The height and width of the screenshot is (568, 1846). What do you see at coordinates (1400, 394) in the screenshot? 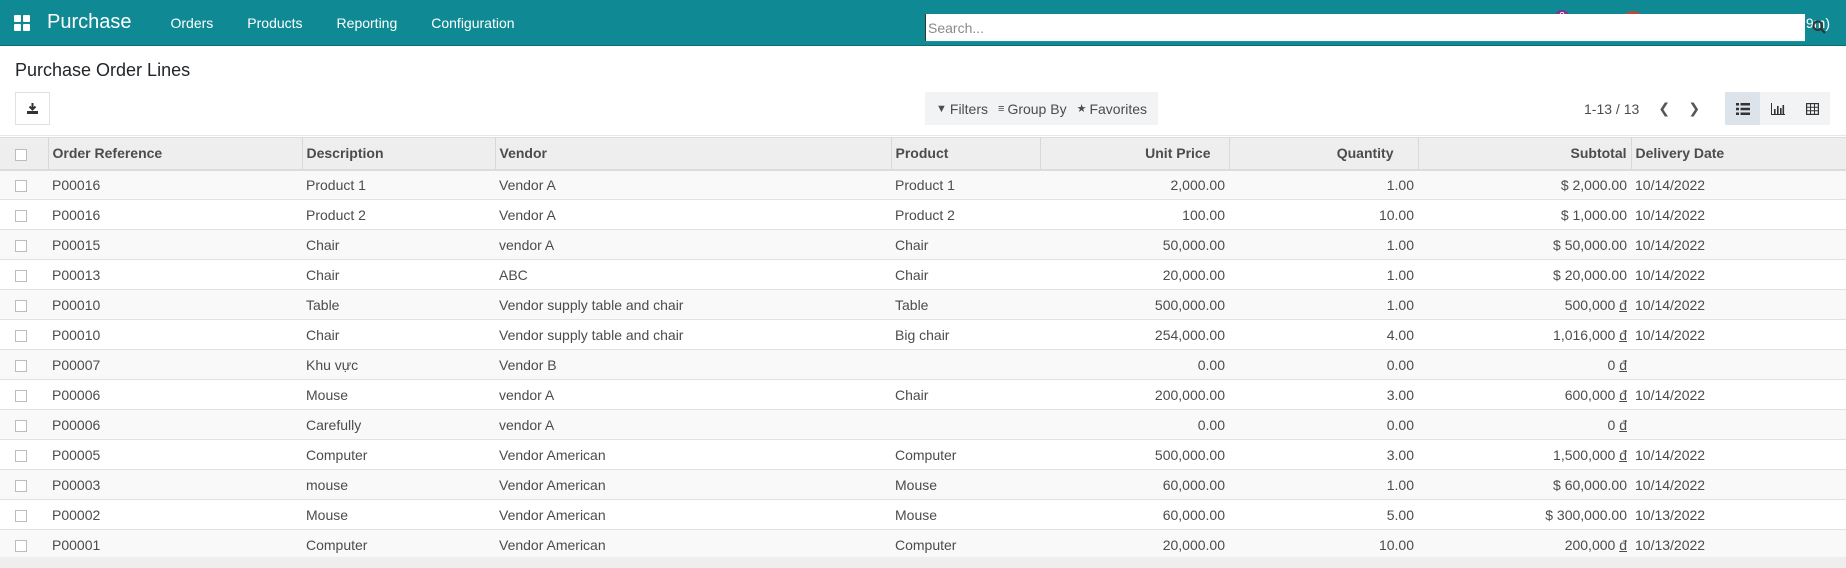
I see `cell-quantity: 3.00` at bounding box center [1400, 394].